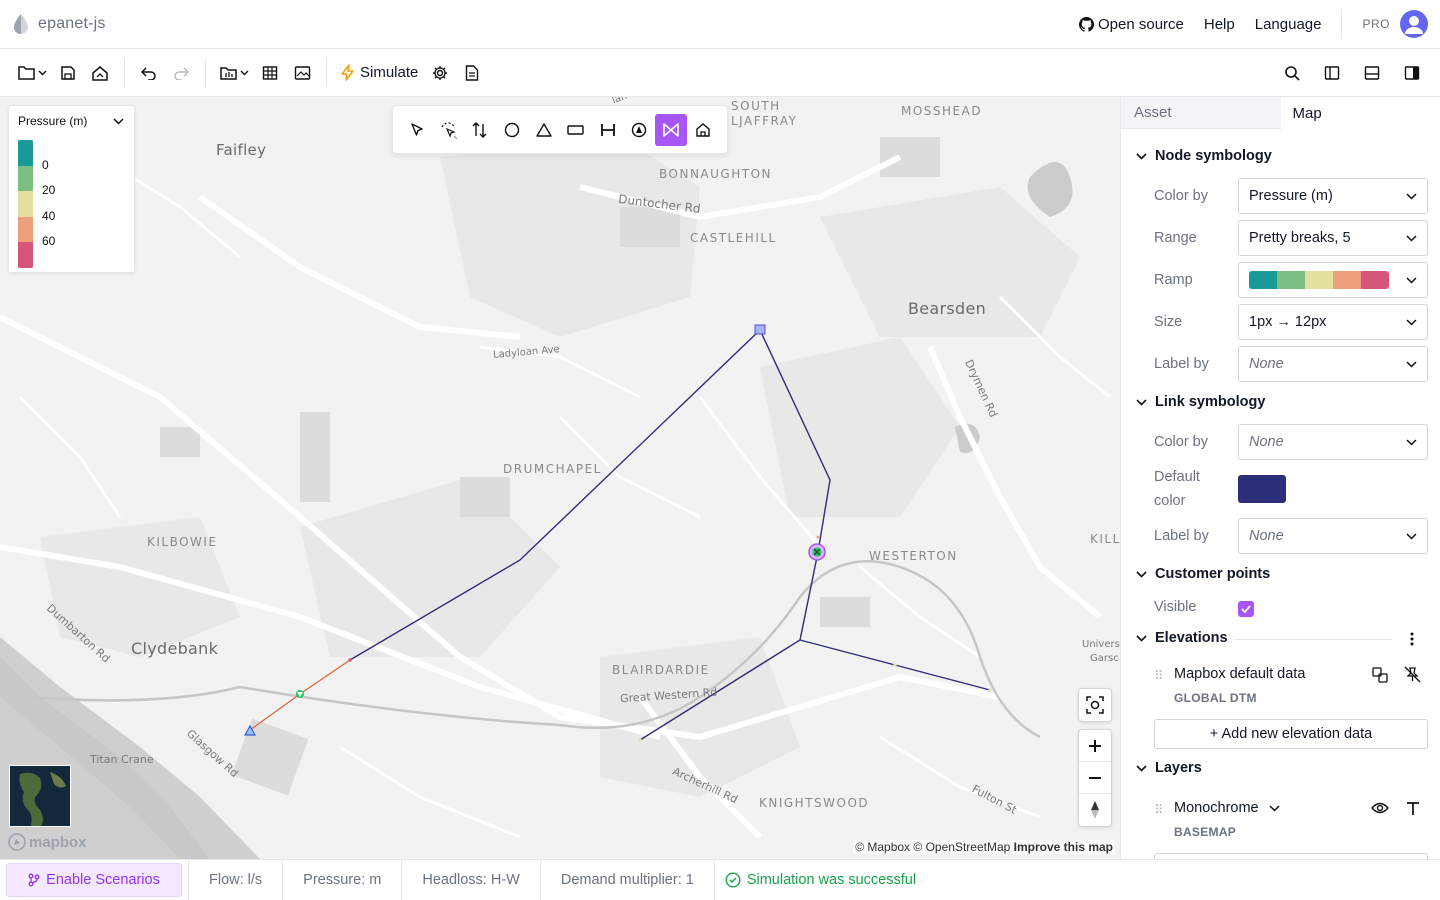 This screenshot has height=900, width=1440. What do you see at coordinates (1288, 24) in the screenshot?
I see `language-menu: Language` at bounding box center [1288, 24].